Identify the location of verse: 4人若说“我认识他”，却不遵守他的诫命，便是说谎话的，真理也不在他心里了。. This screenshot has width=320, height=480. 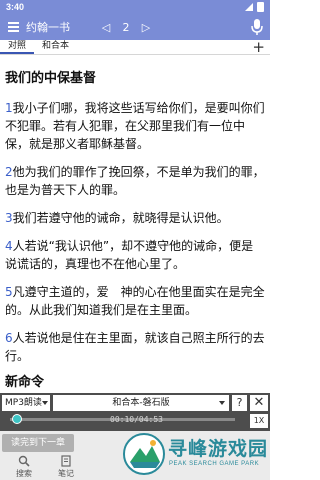
(135, 255).